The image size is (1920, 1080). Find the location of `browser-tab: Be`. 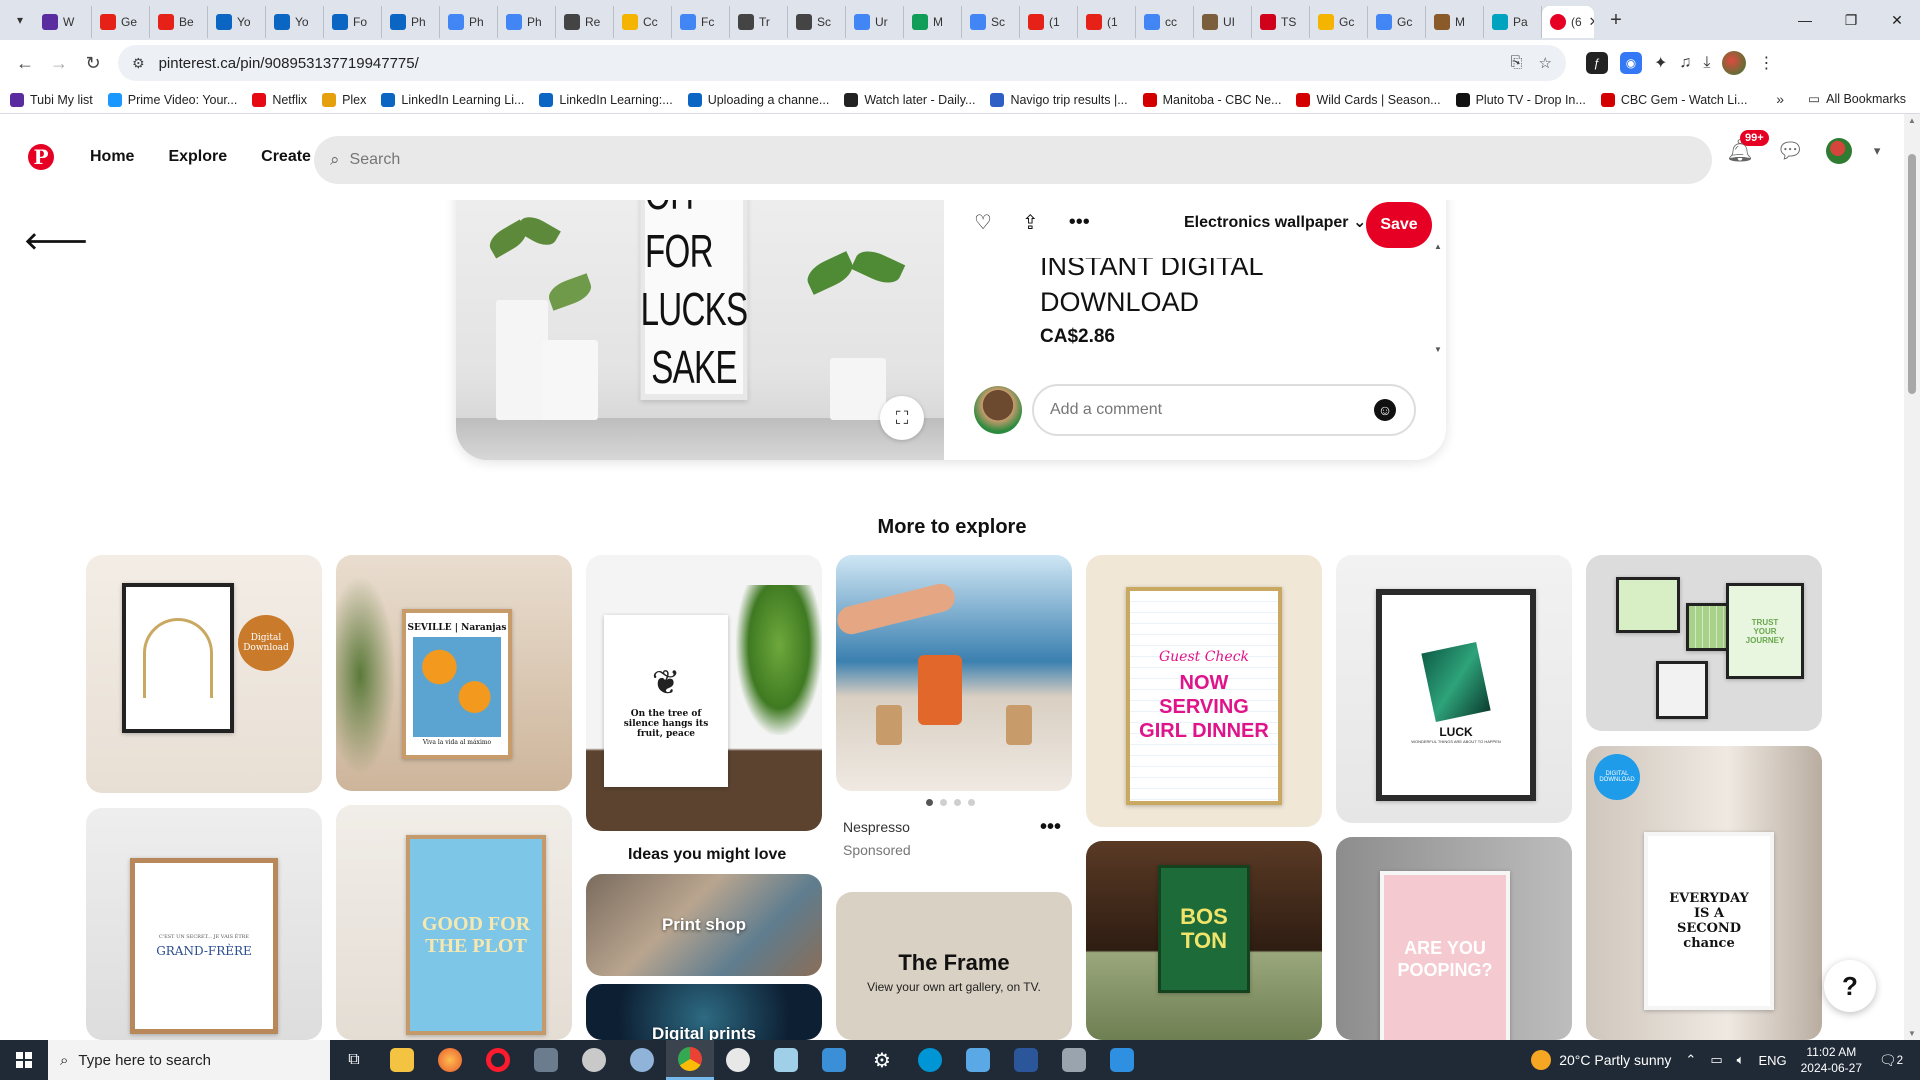

browser-tab: Be is located at coordinates (179, 22).